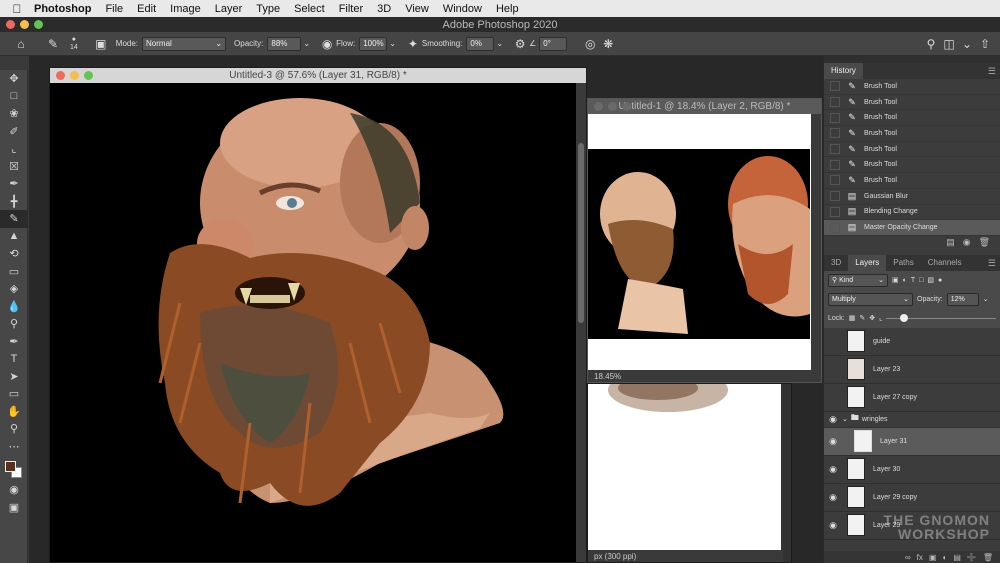 The height and width of the screenshot is (563, 1000). I want to click on tab-history: History, so click(843, 71).